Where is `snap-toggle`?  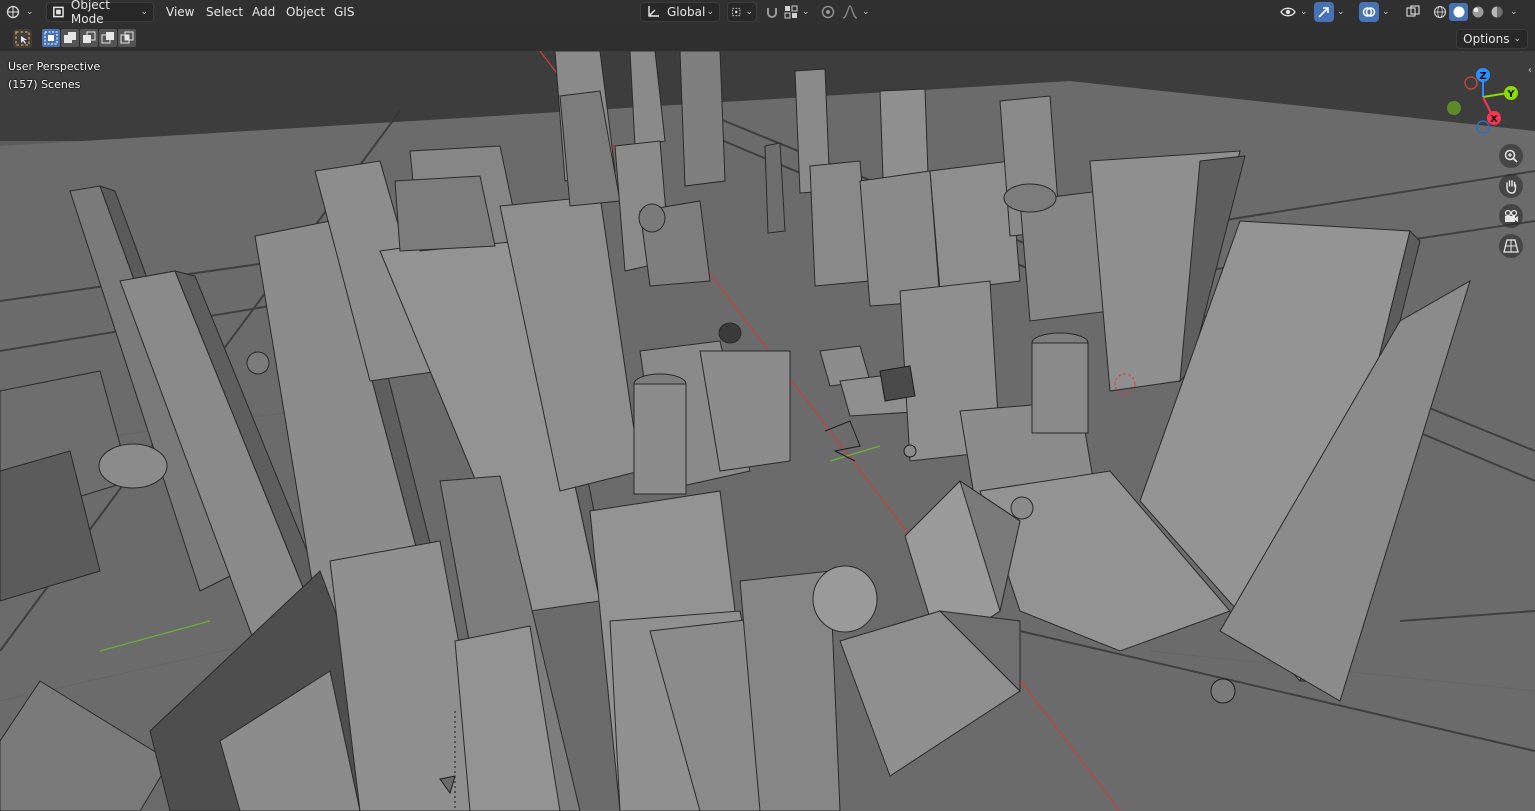
snap-toggle is located at coordinates (772, 12).